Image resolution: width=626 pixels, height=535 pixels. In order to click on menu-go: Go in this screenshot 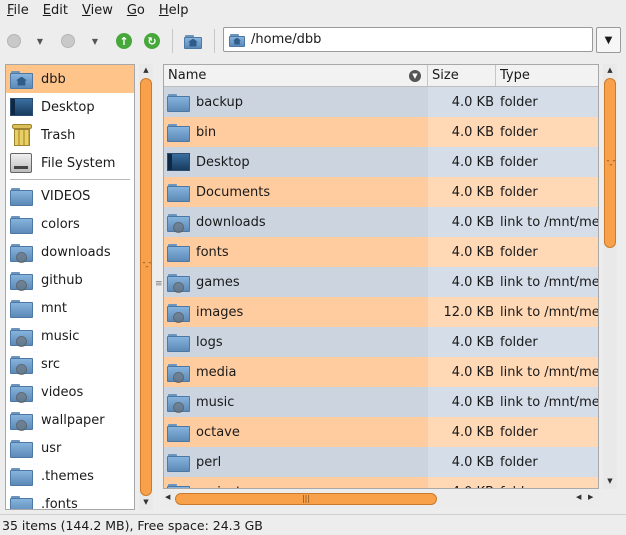, I will do `click(136, 11)`.